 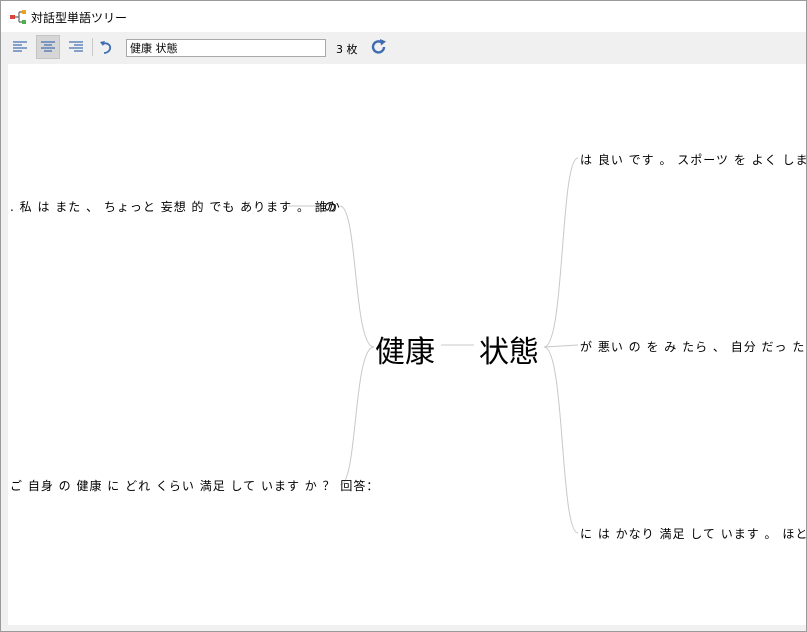 I want to click on refresh-button, so click(x=379, y=47).